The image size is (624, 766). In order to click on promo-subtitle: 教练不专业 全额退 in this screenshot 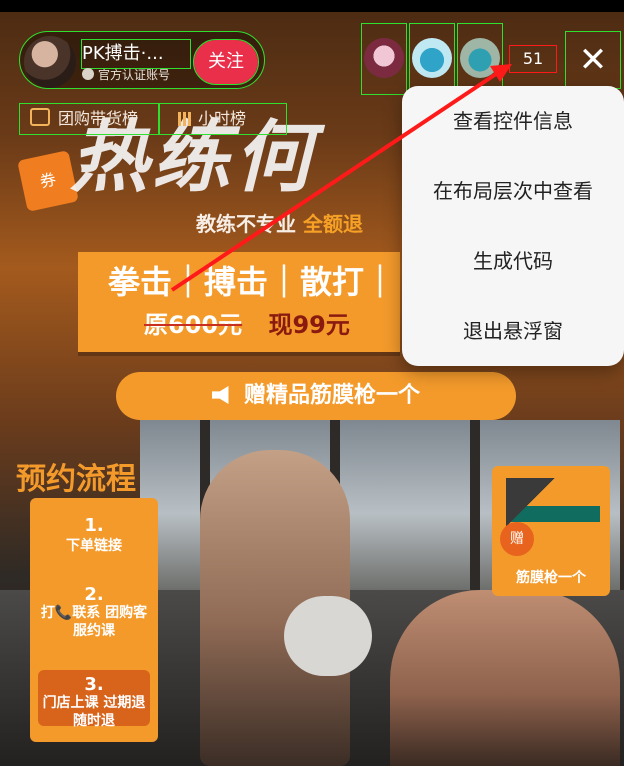, I will do `click(298, 224)`.